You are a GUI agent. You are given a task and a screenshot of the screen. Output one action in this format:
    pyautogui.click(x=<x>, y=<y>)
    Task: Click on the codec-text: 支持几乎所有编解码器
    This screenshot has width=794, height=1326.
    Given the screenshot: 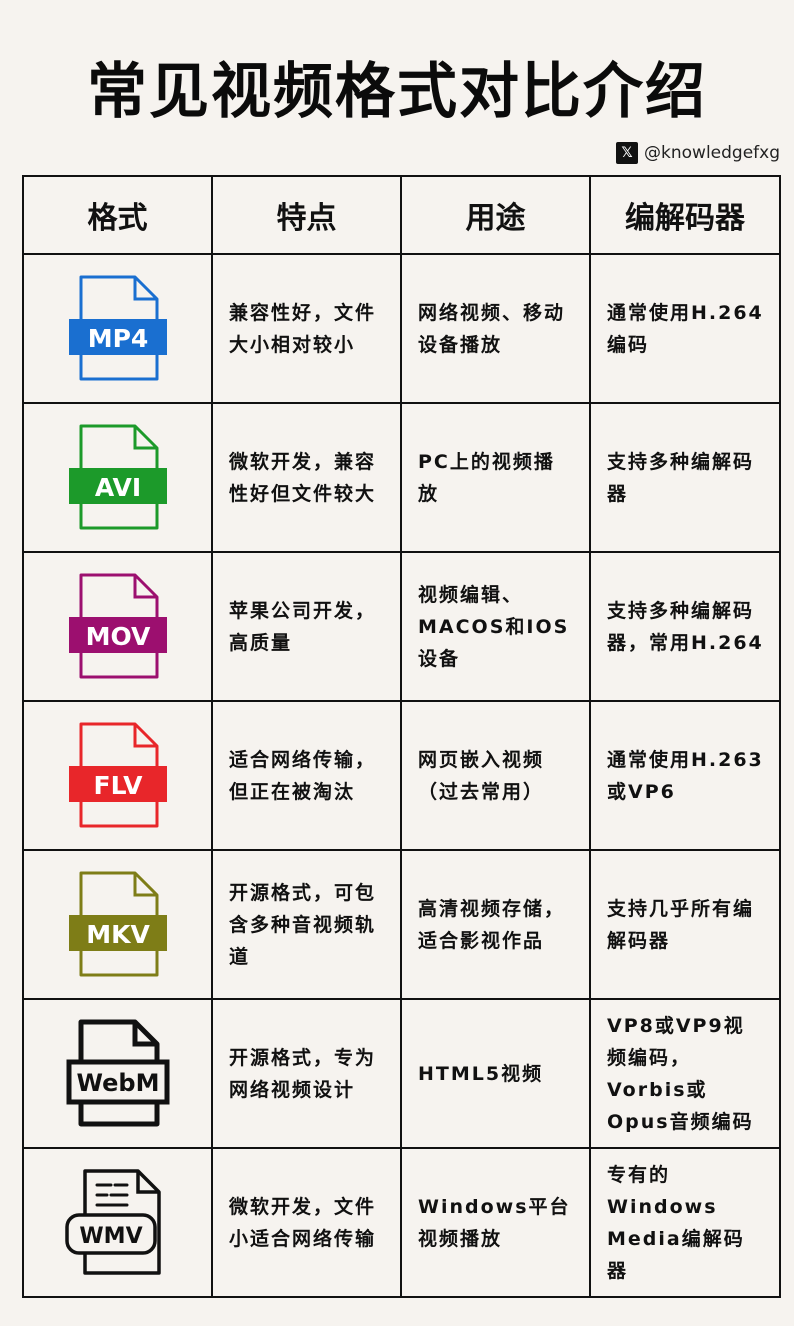 What is the action you would take?
    pyautogui.click(x=681, y=924)
    